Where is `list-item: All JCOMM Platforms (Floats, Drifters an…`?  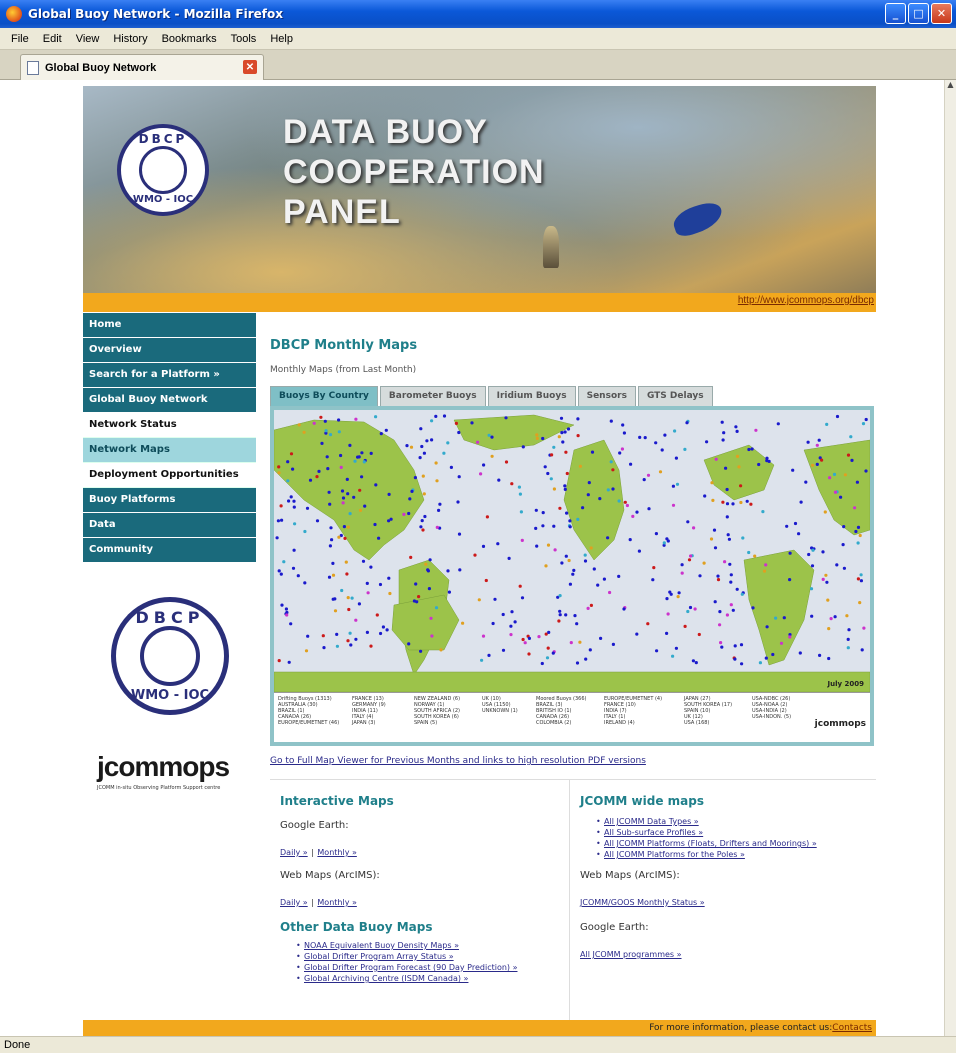 list-item: All JCOMM Platforms (Floats, Drifters an… is located at coordinates (736, 843).